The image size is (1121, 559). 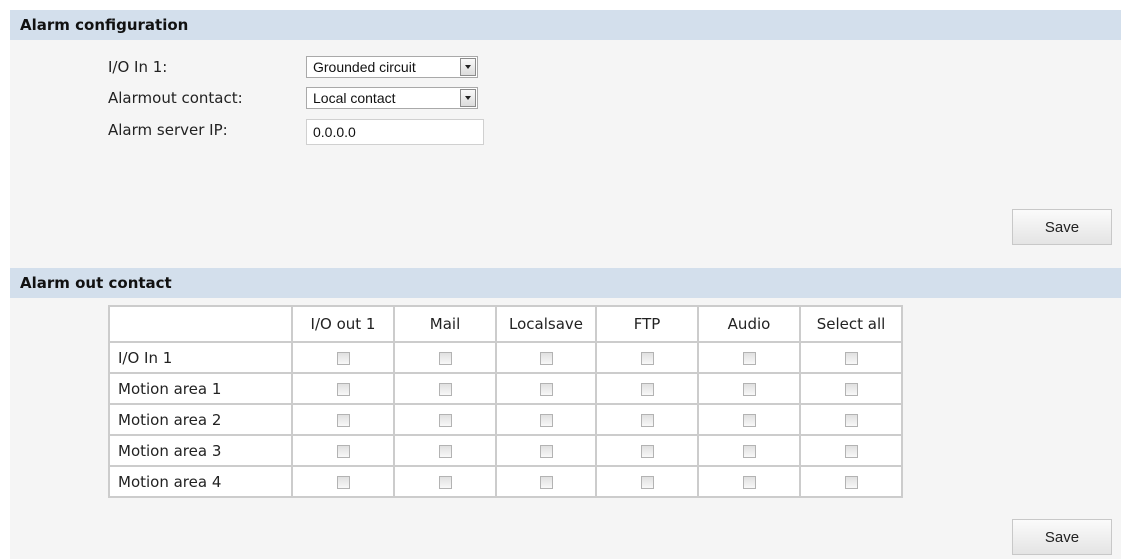 What do you see at coordinates (546, 358) in the screenshot?
I see `io-in-1-localsave-checkbox` at bounding box center [546, 358].